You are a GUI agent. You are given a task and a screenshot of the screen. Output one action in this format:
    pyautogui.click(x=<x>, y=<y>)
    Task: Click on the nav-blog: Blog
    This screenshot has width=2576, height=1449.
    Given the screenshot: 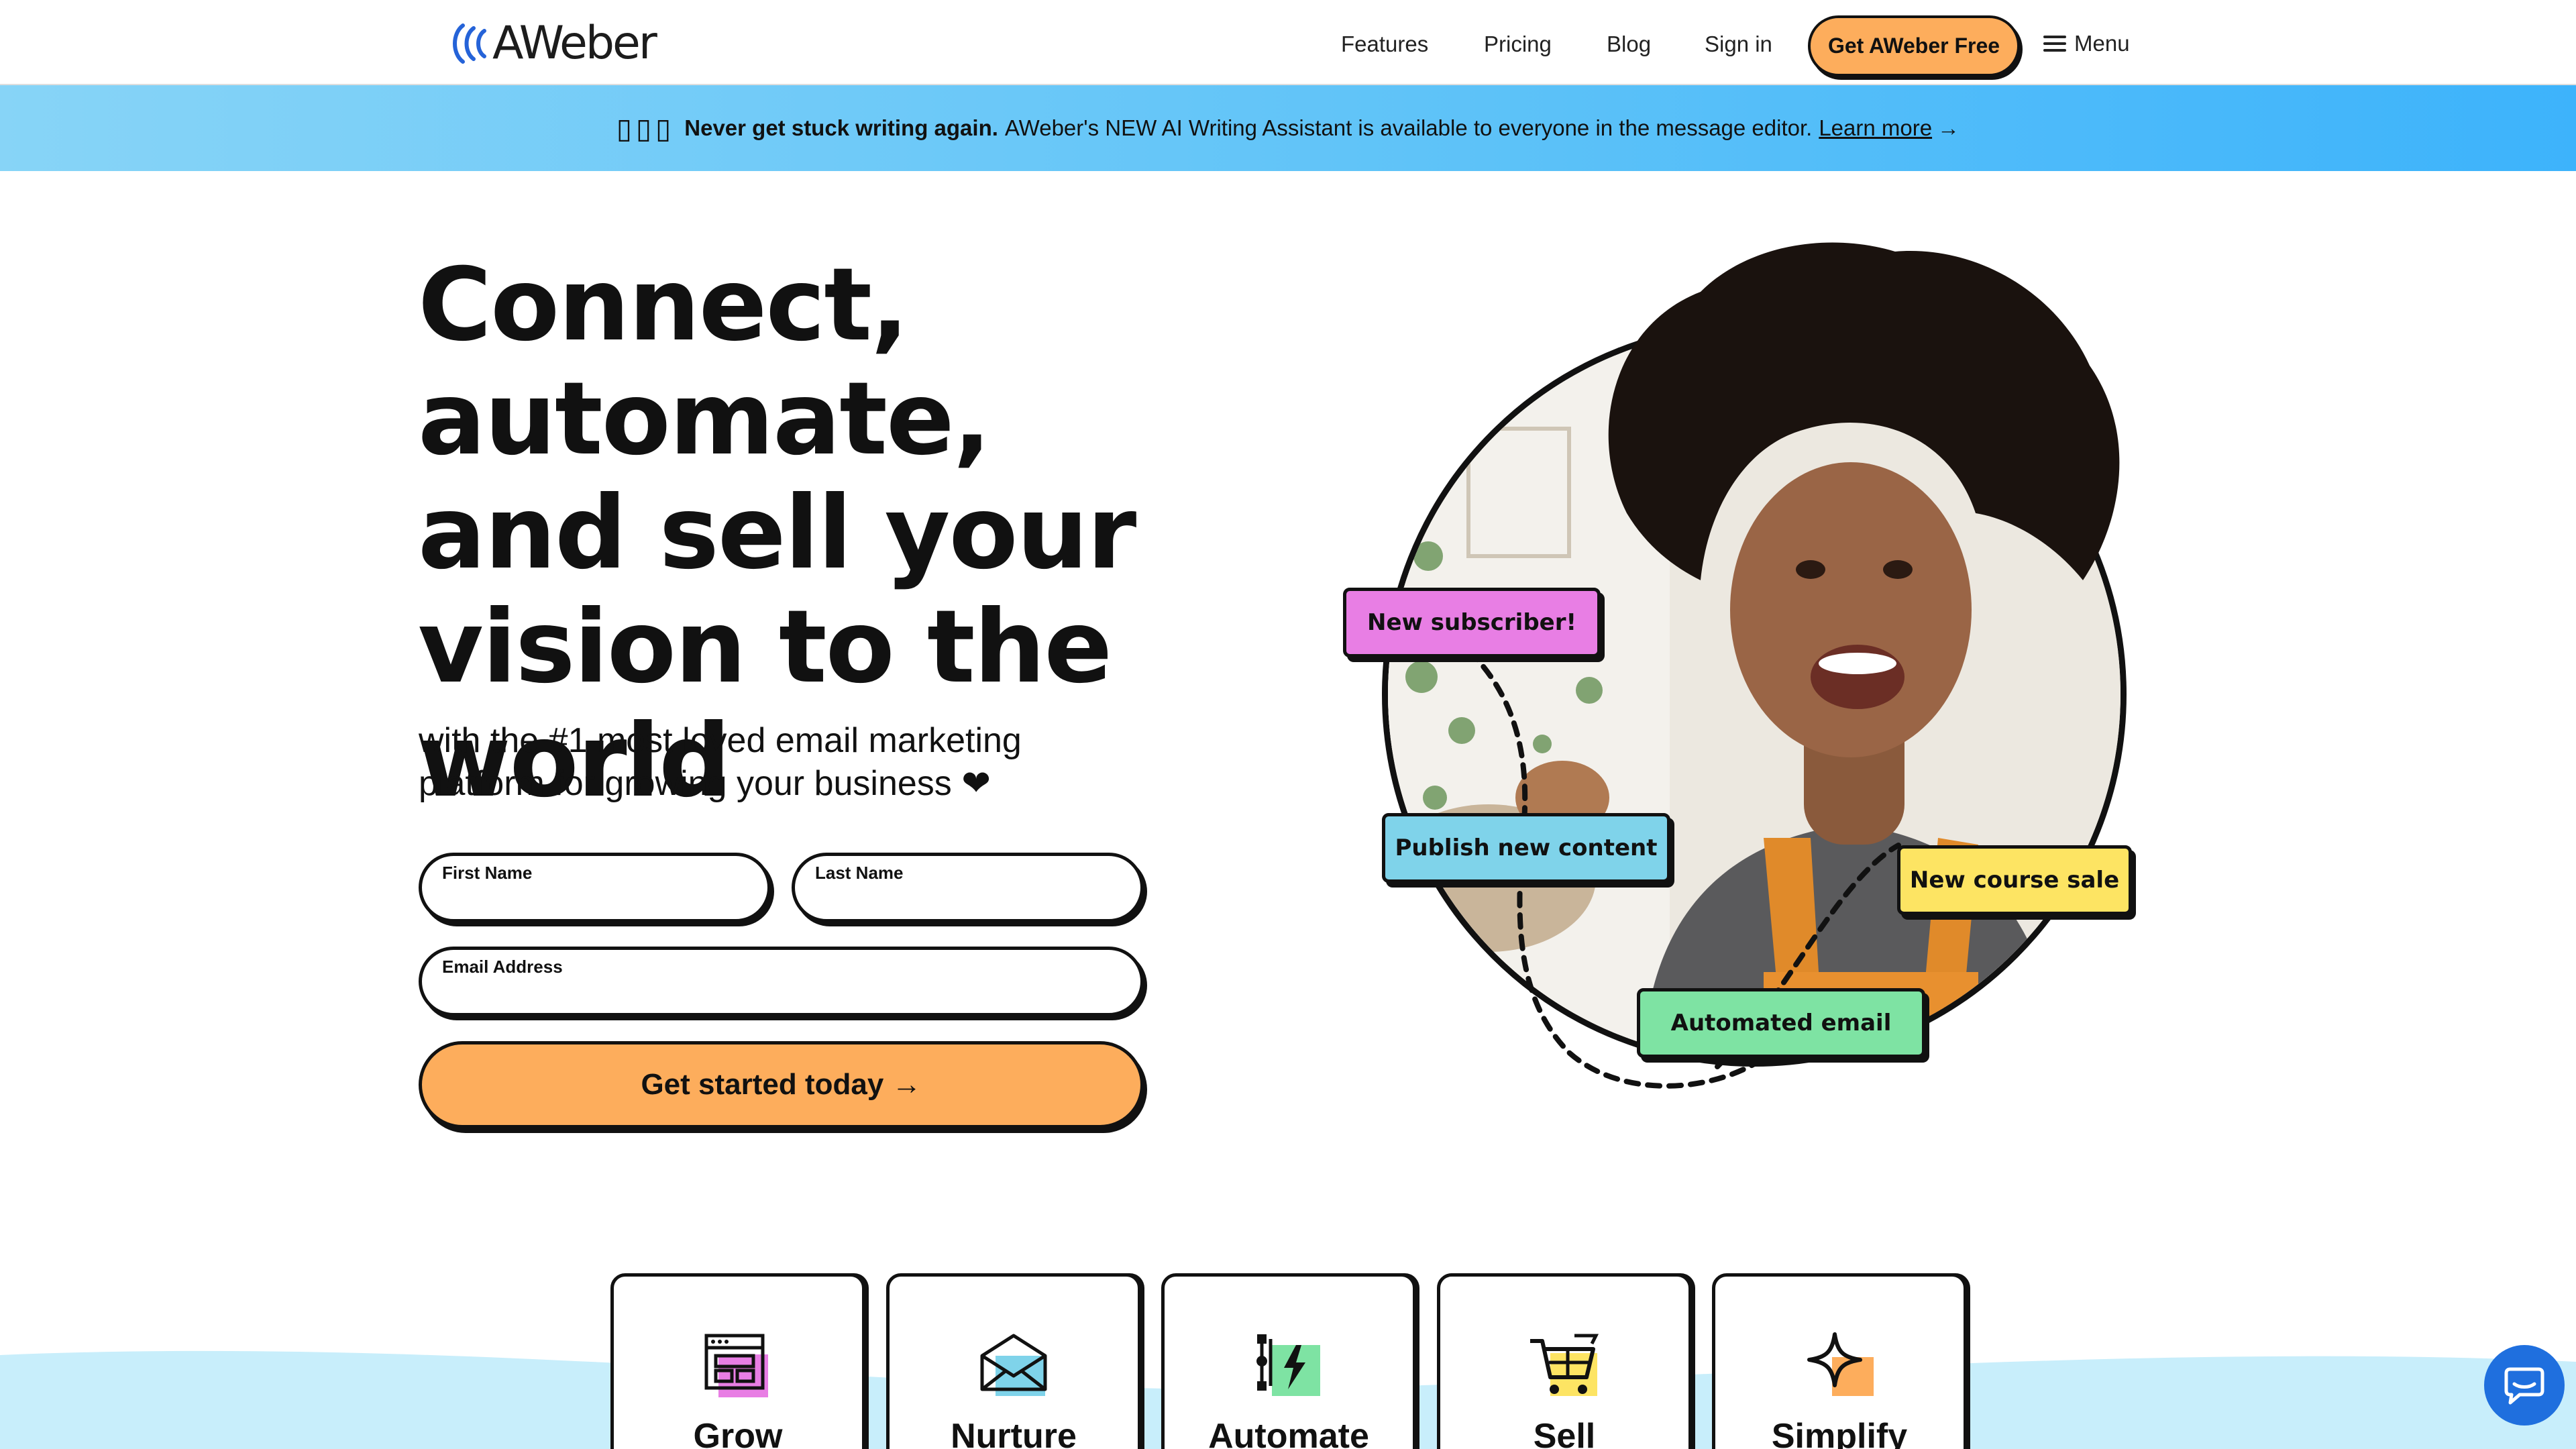 What is the action you would take?
    pyautogui.click(x=1629, y=44)
    